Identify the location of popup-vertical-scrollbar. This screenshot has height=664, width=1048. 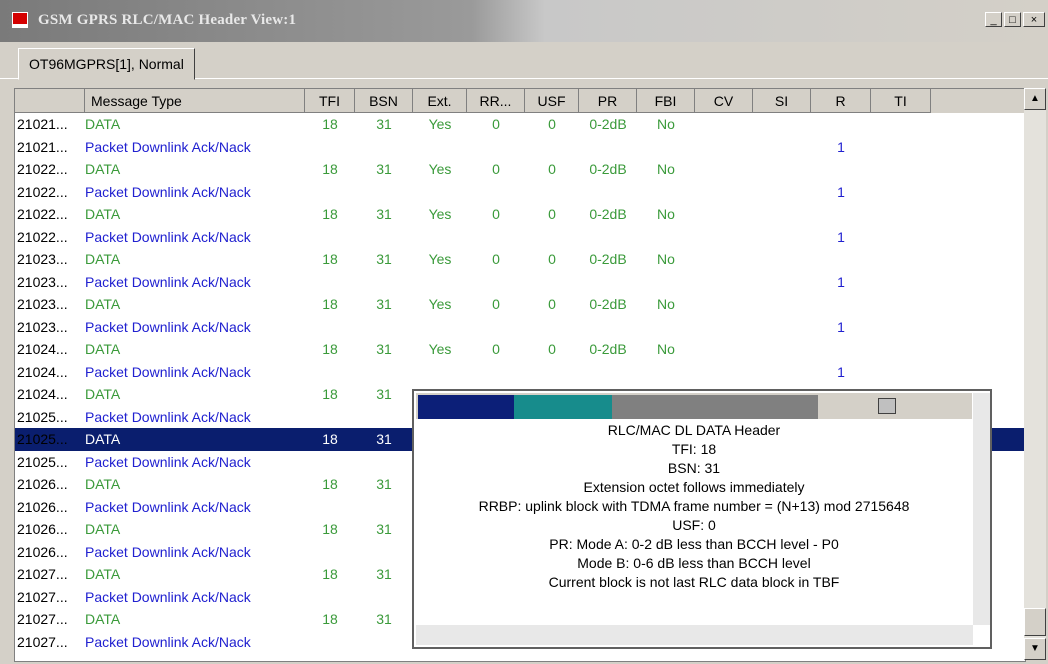
(981, 509).